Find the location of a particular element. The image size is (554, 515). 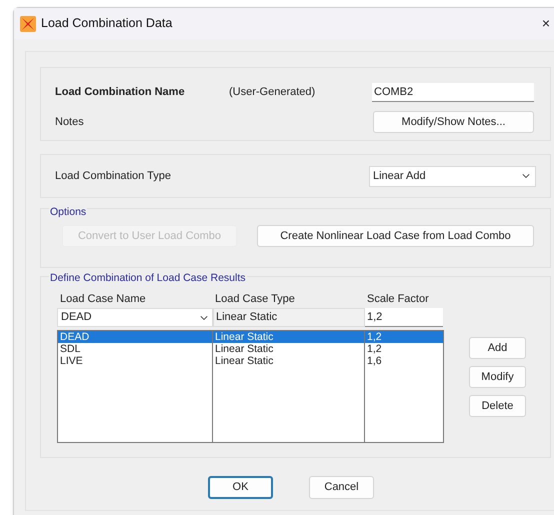

option-button: Create Nonlinear Load Case from Load Combo is located at coordinates (395, 236).